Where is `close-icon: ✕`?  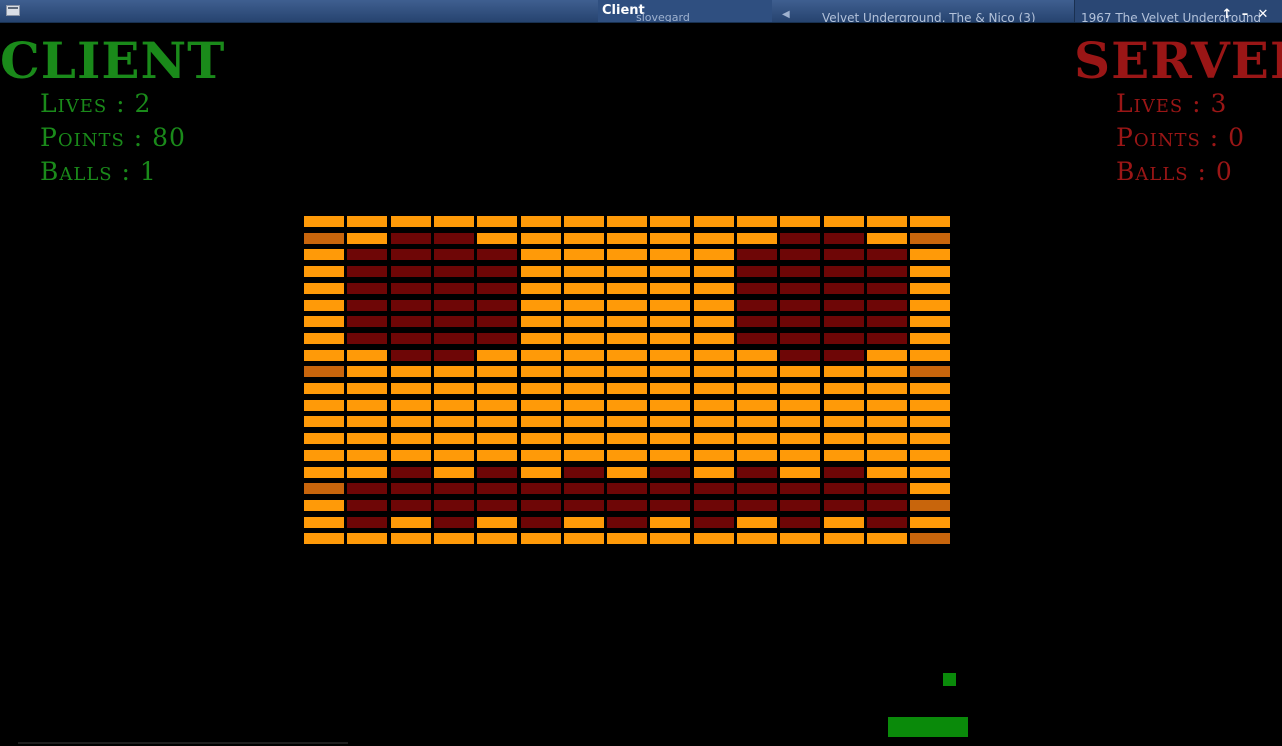 close-icon: ✕ is located at coordinates (1263, 15).